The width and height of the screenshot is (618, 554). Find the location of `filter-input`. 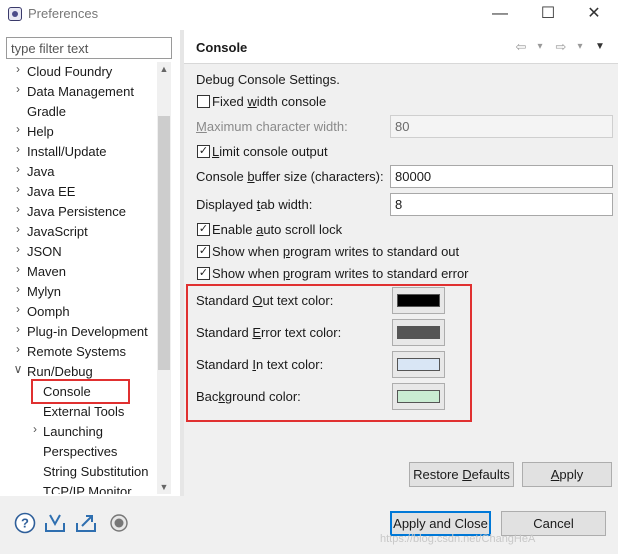

filter-input is located at coordinates (89, 48).